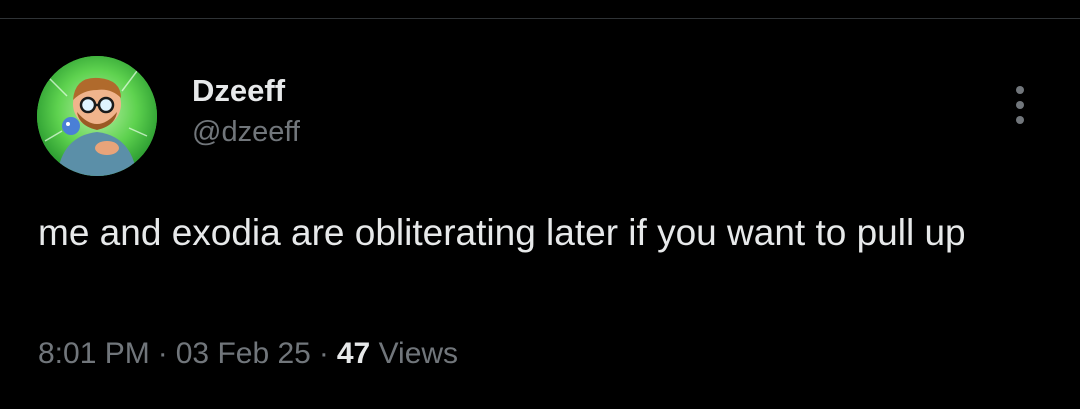  I want to click on display-name: Dzeeff, so click(246, 91).